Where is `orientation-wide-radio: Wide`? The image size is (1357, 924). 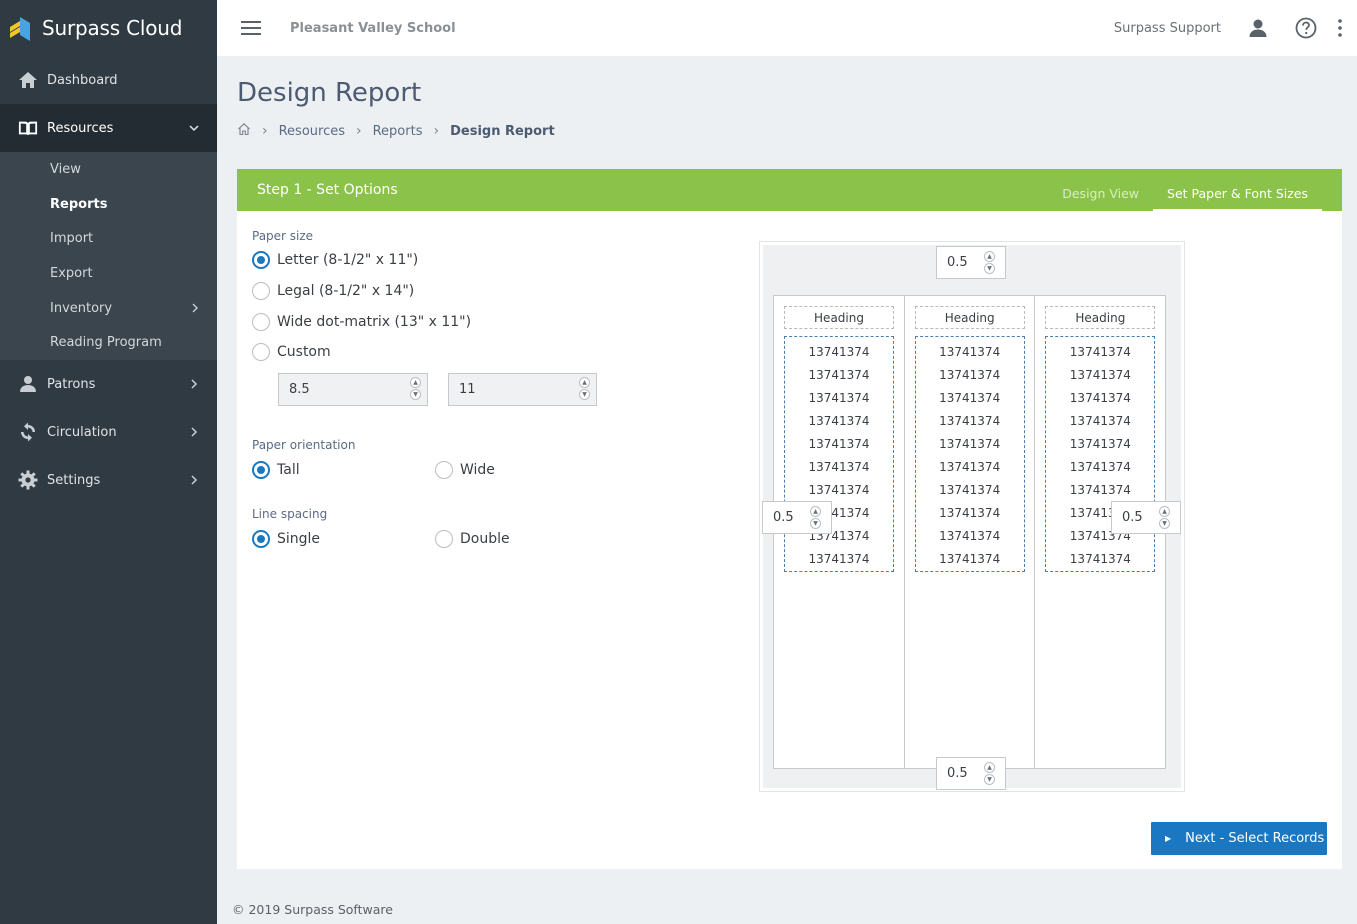
orientation-wide-radio: Wide is located at coordinates (465, 470).